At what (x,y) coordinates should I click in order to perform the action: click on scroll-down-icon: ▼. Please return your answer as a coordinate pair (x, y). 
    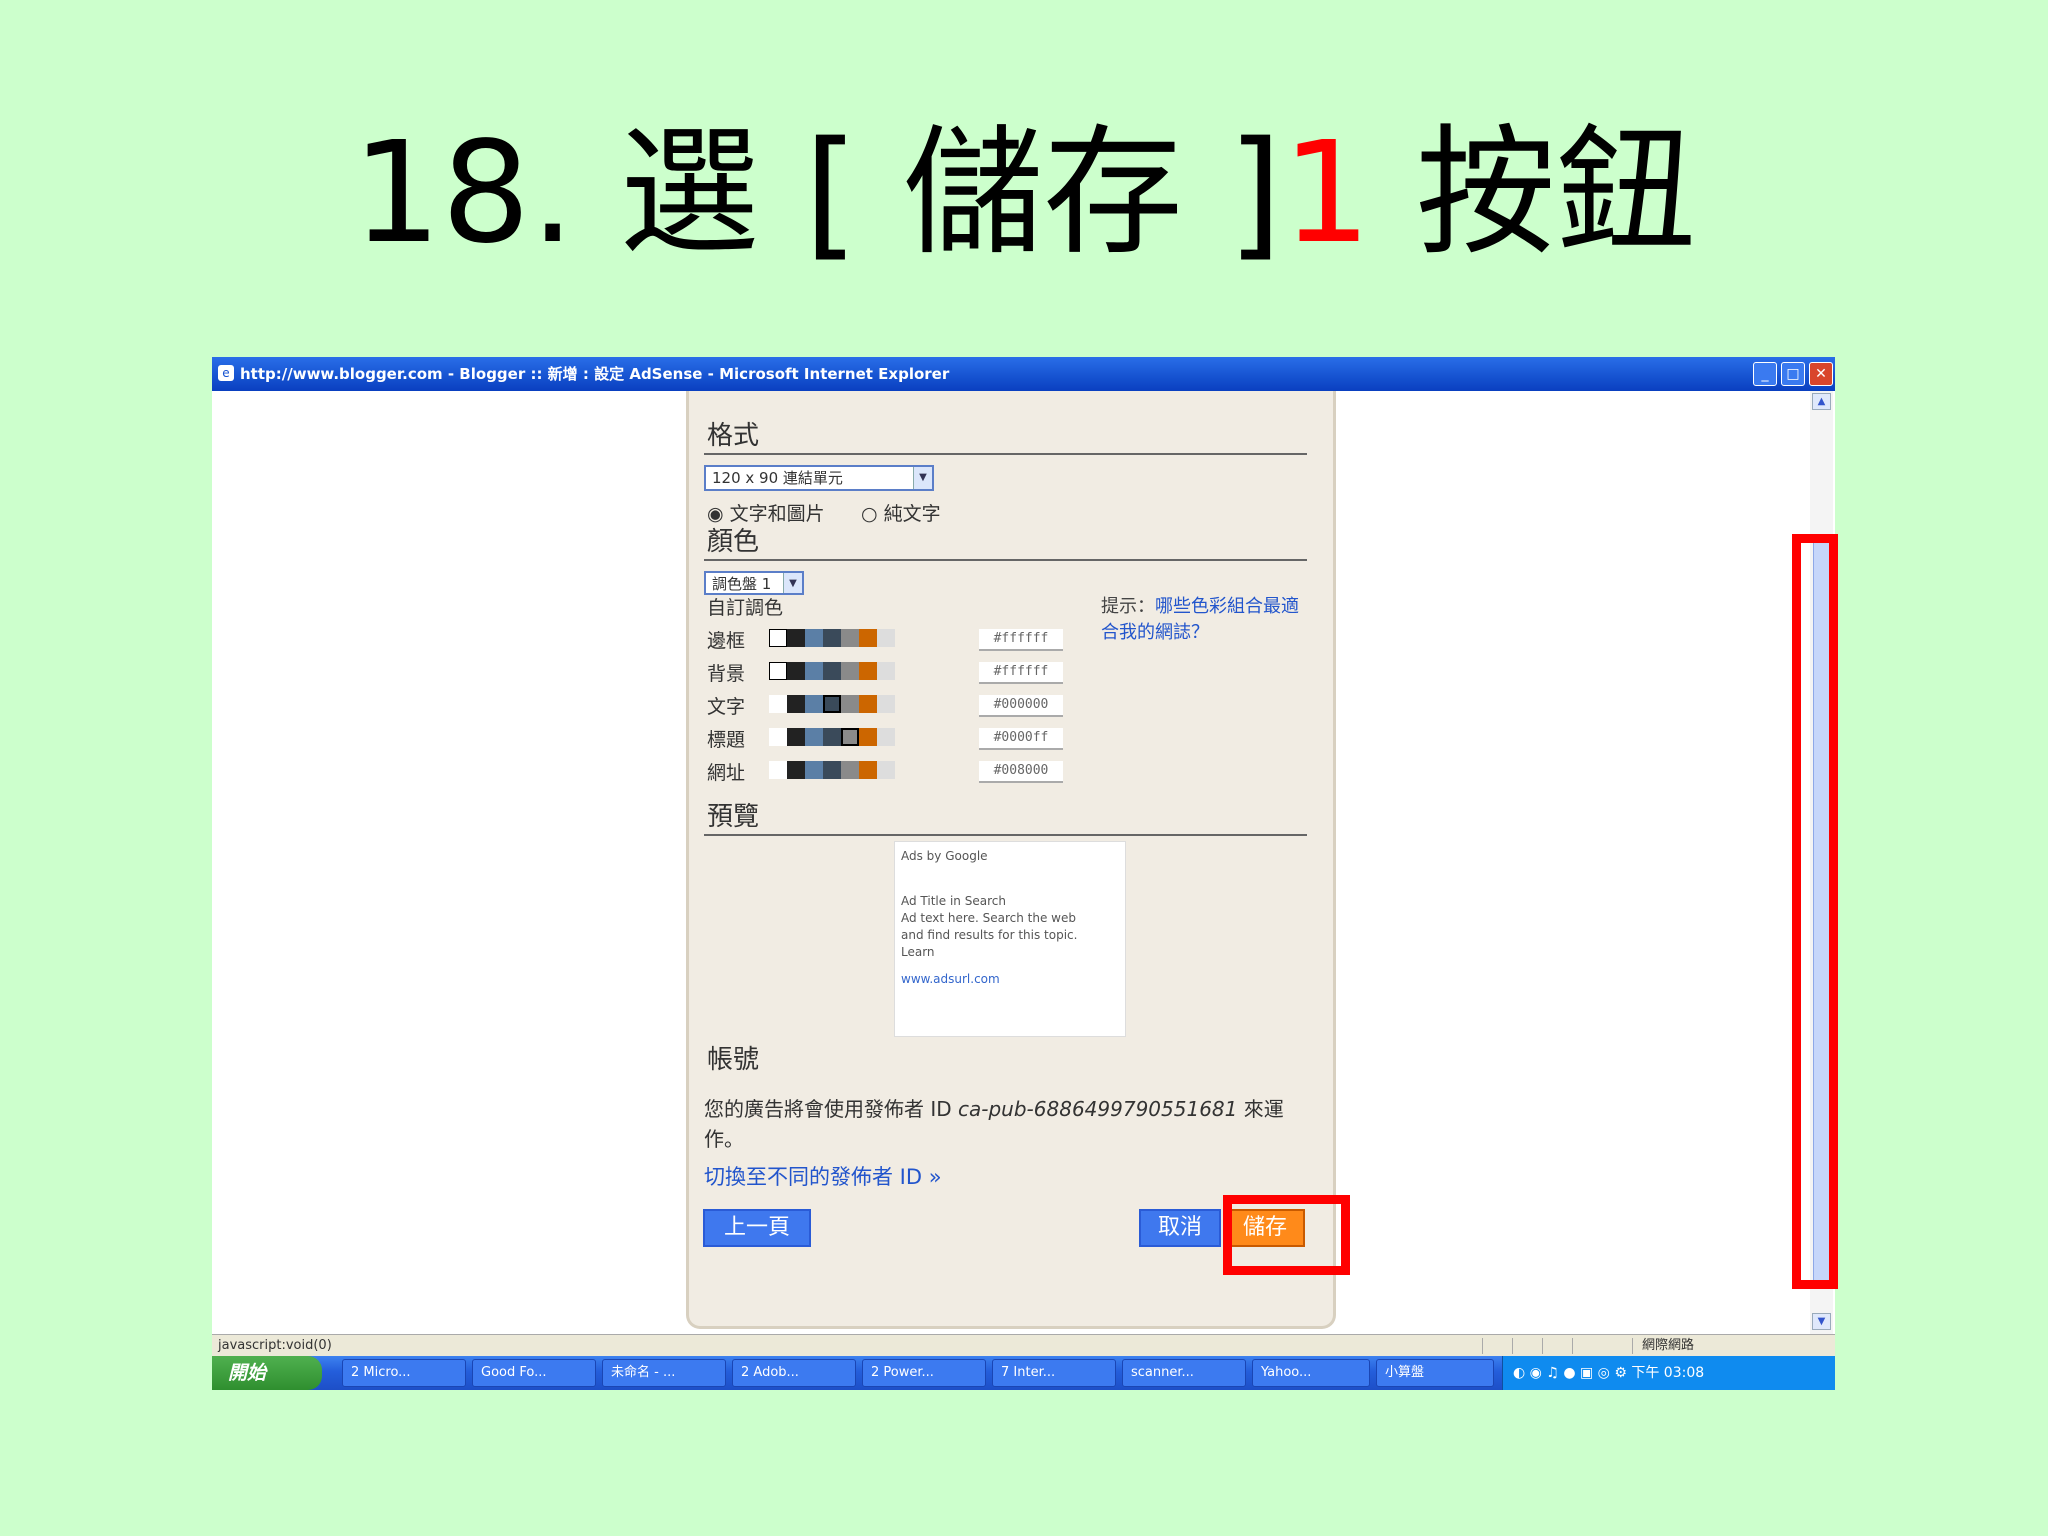
    Looking at the image, I should click on (1821, 1321).